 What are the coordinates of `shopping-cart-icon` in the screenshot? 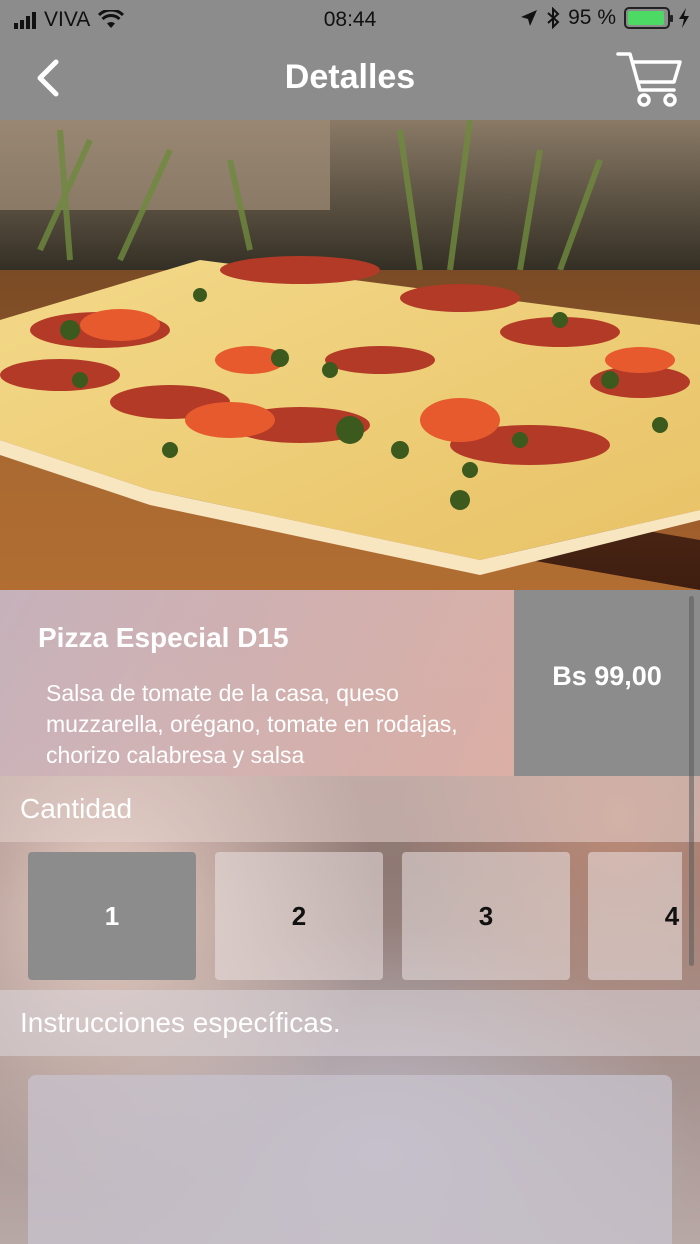 It's located at (649, 79).